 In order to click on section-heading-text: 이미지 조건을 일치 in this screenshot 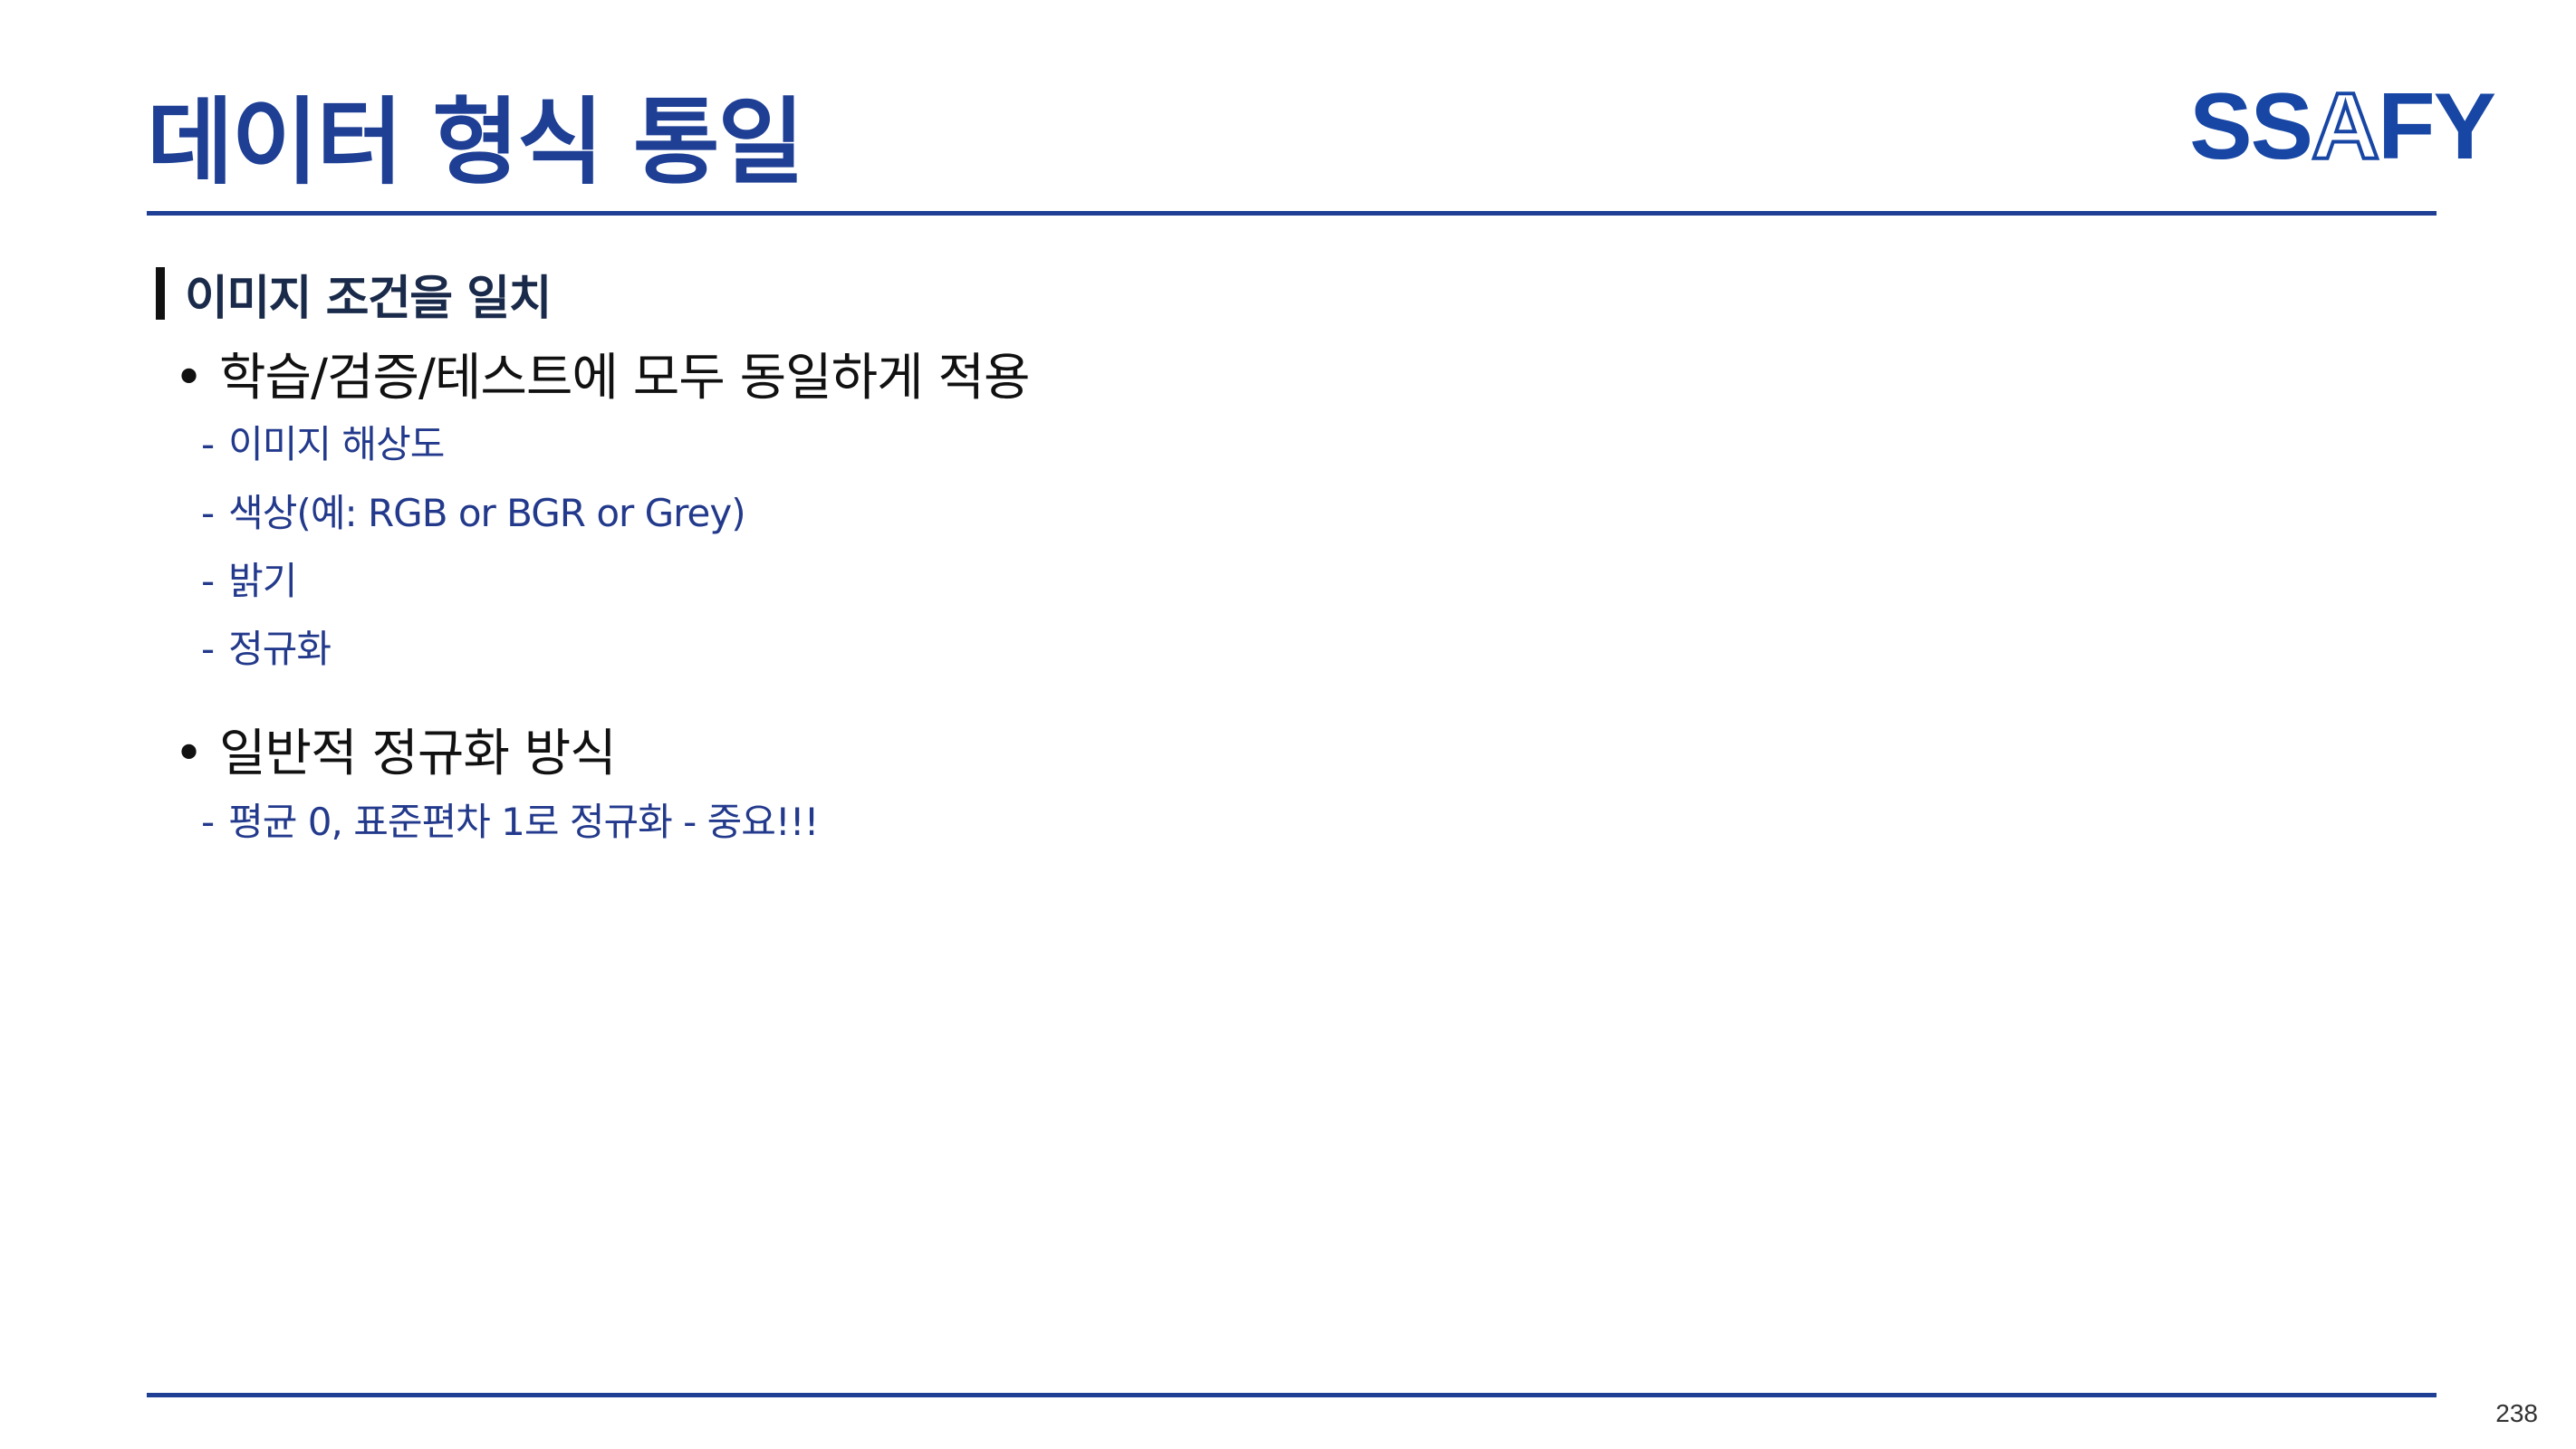, I will do `click(368, 298)`.